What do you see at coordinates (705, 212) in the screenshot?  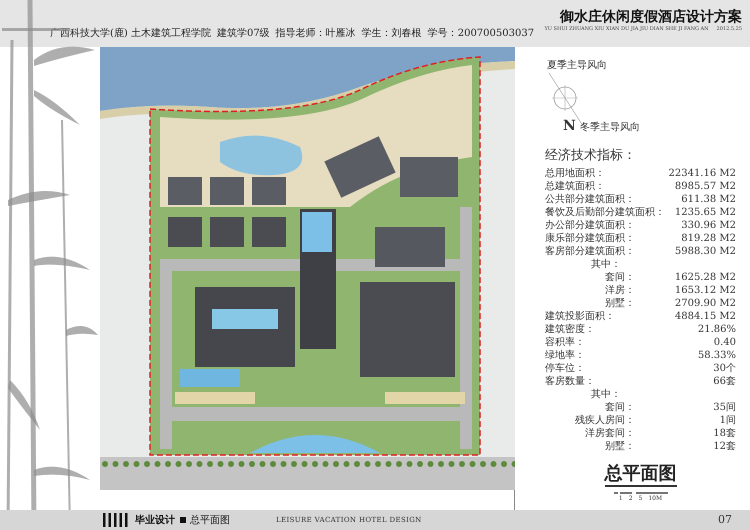 I see `indicator-value: 1235.65 M2` at bounding box center [705, 212].